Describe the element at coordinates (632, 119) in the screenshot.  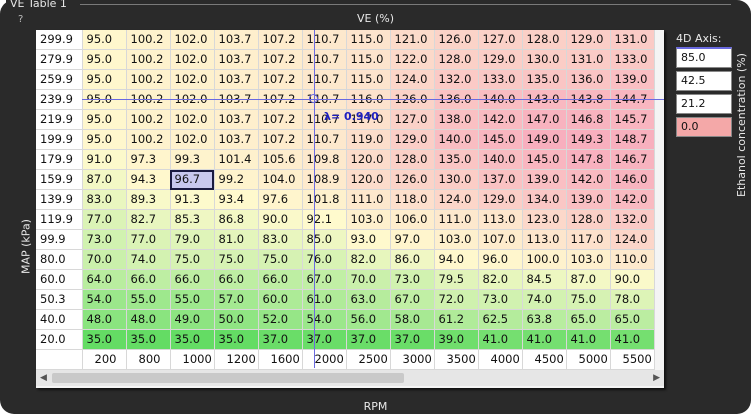
I see `ve-cell: 145.7` at that location.